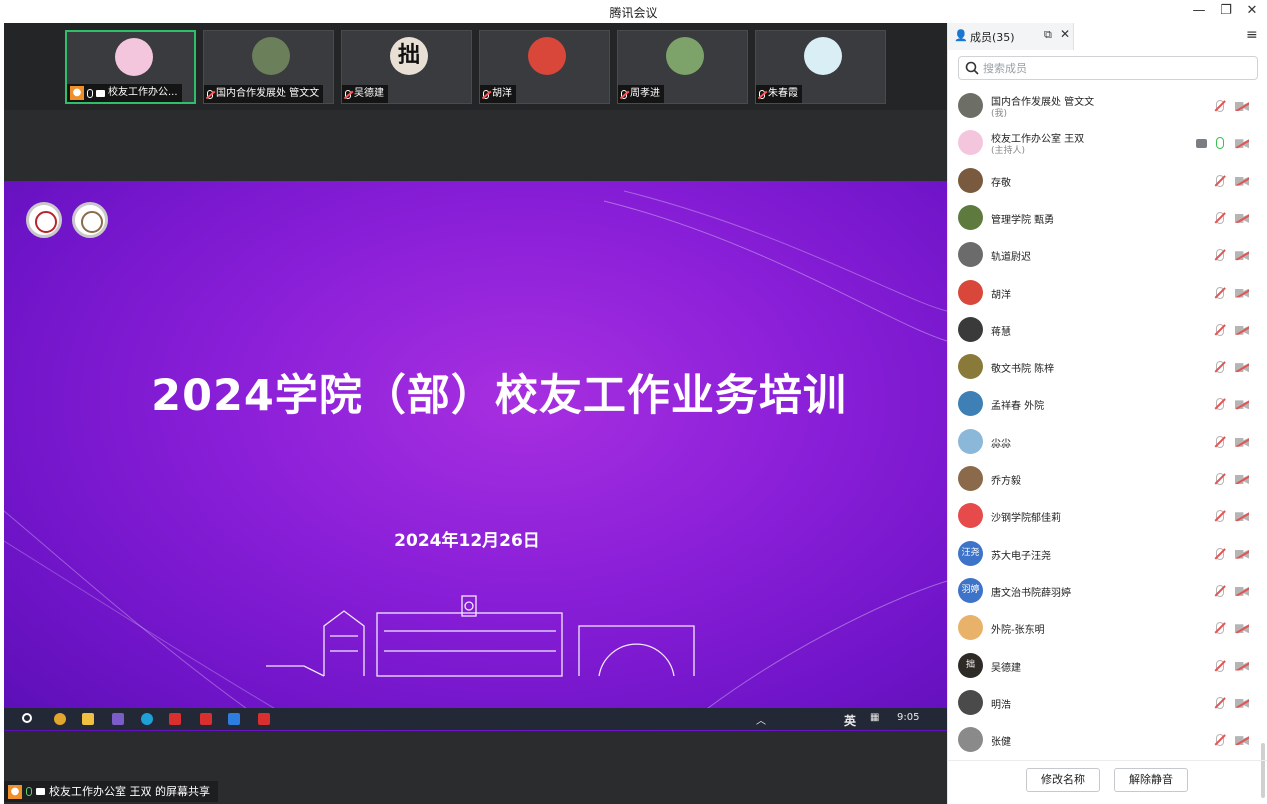 This screenshot has height=804, width=1267. What do you see at coordinates (365, 94) in the screenshot?
I see `thumbnail-label: 吴德建` at bounding box center [365, 94].